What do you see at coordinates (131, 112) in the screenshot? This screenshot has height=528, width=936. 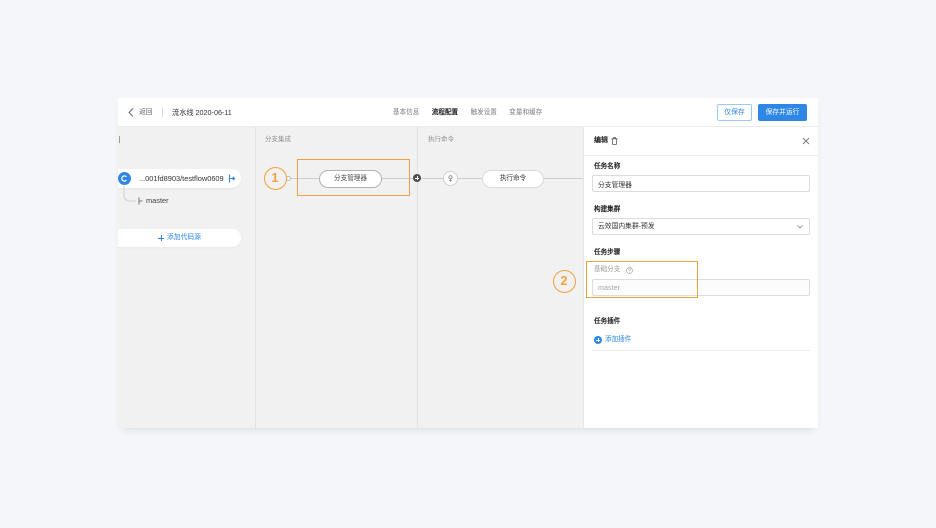 I see `chevron-left-icon` at bounding box center [131, 112].